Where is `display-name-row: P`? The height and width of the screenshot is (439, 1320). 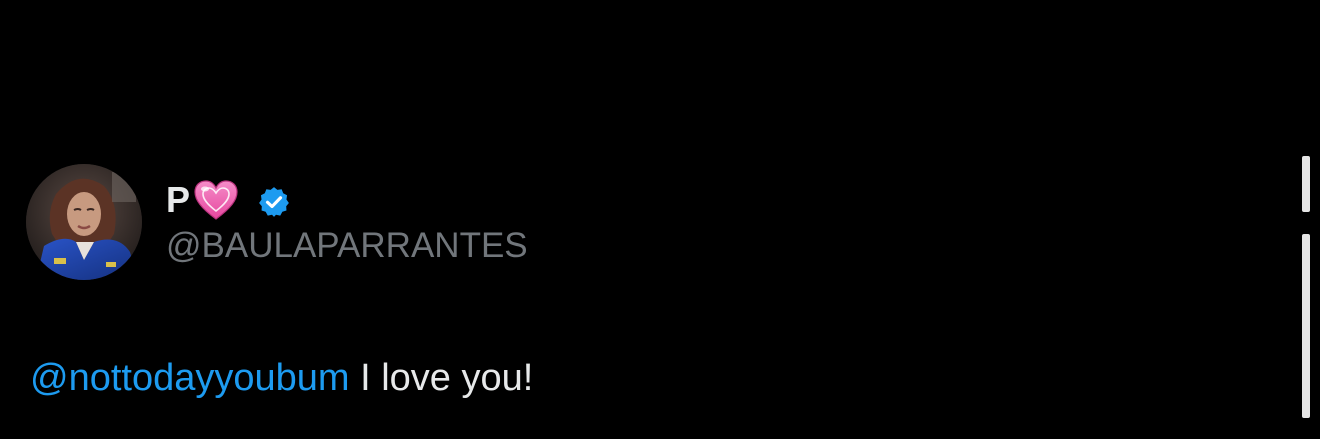
display-name-row: P is located at coordinates (228, 200).